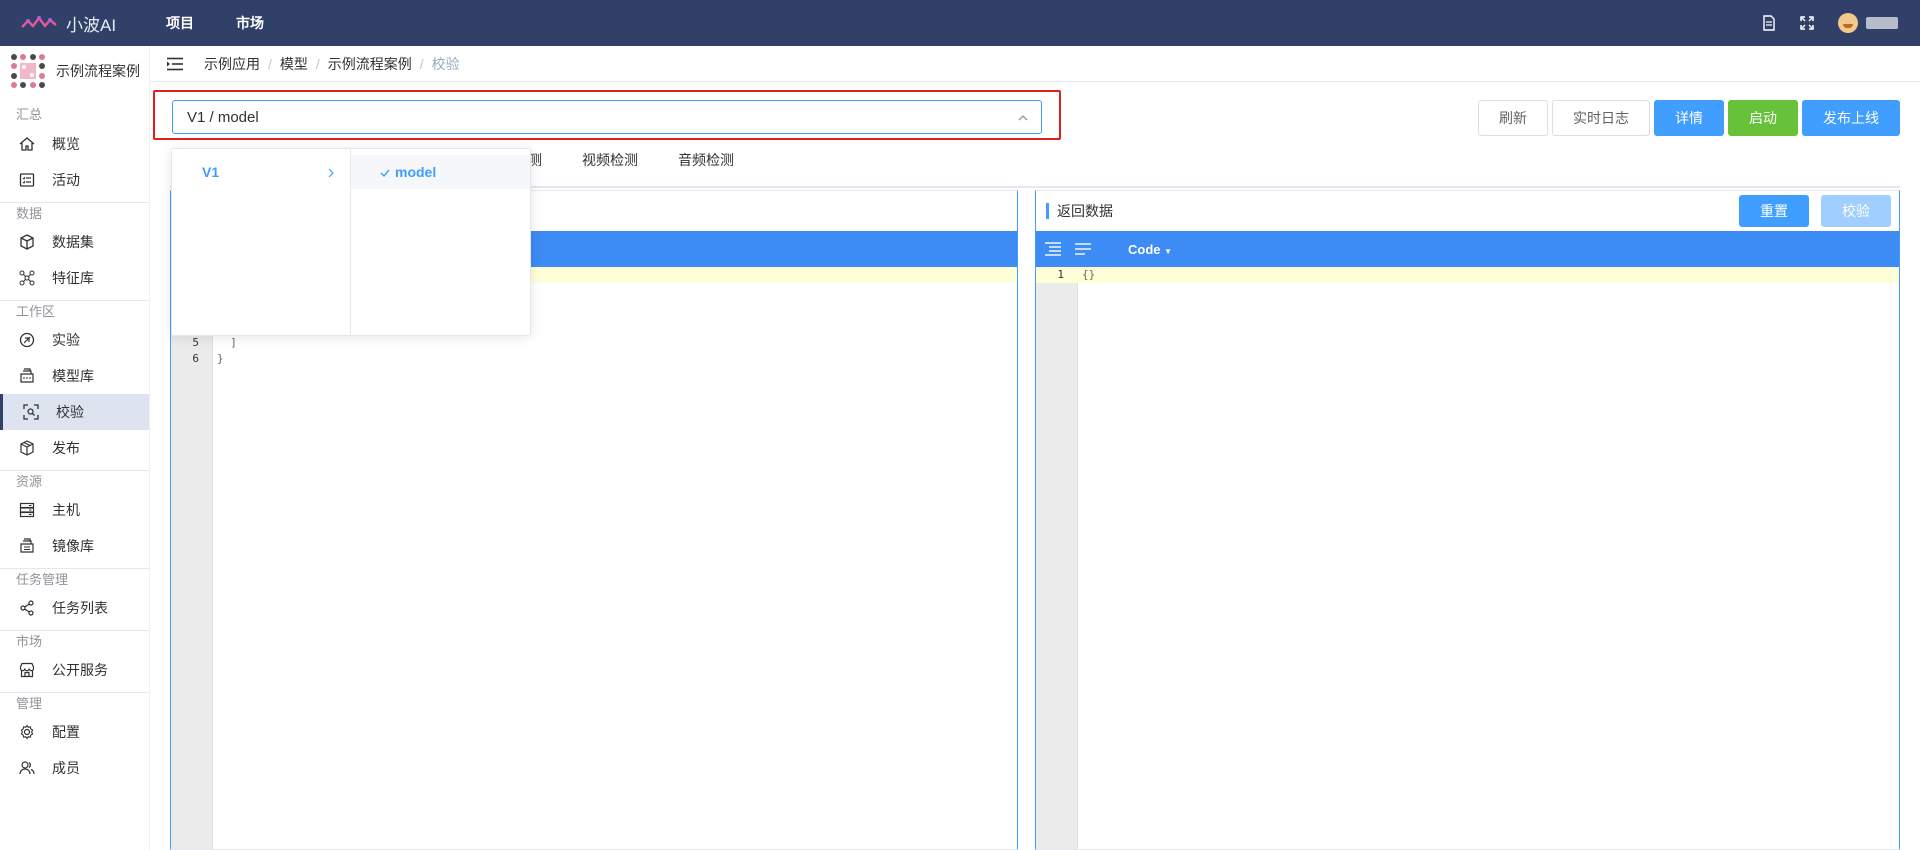 The height and width of the screenshot is (850, 1920). What do you see at coordinates (1513, 118) in the screenshot?
I see `refresh-button: 刷新` at bounding box center [1513, 118].